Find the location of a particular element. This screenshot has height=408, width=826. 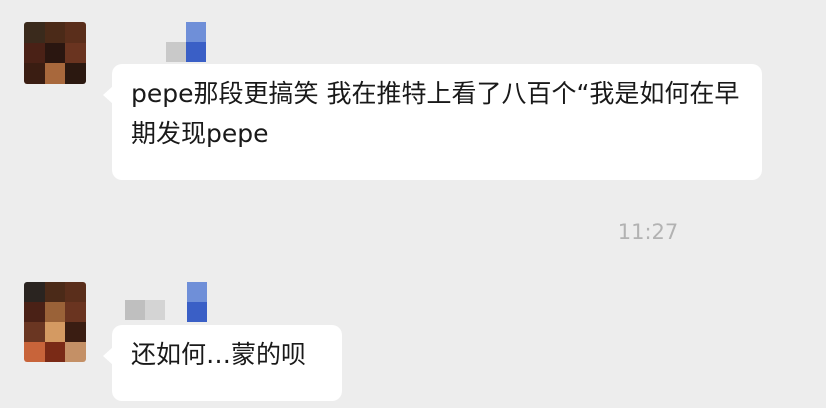

message-bubble: 还如何…蒙的呗 is located at coordinates (222, 363).